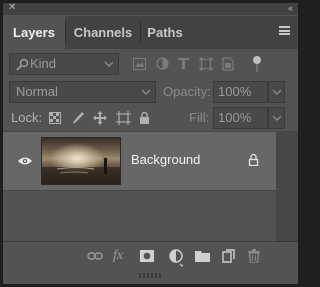 This screenshot has width=320, height=287. Describe the element at coordinates (147, 256) in the screenshot. I see `add-mask-icon` at that location.